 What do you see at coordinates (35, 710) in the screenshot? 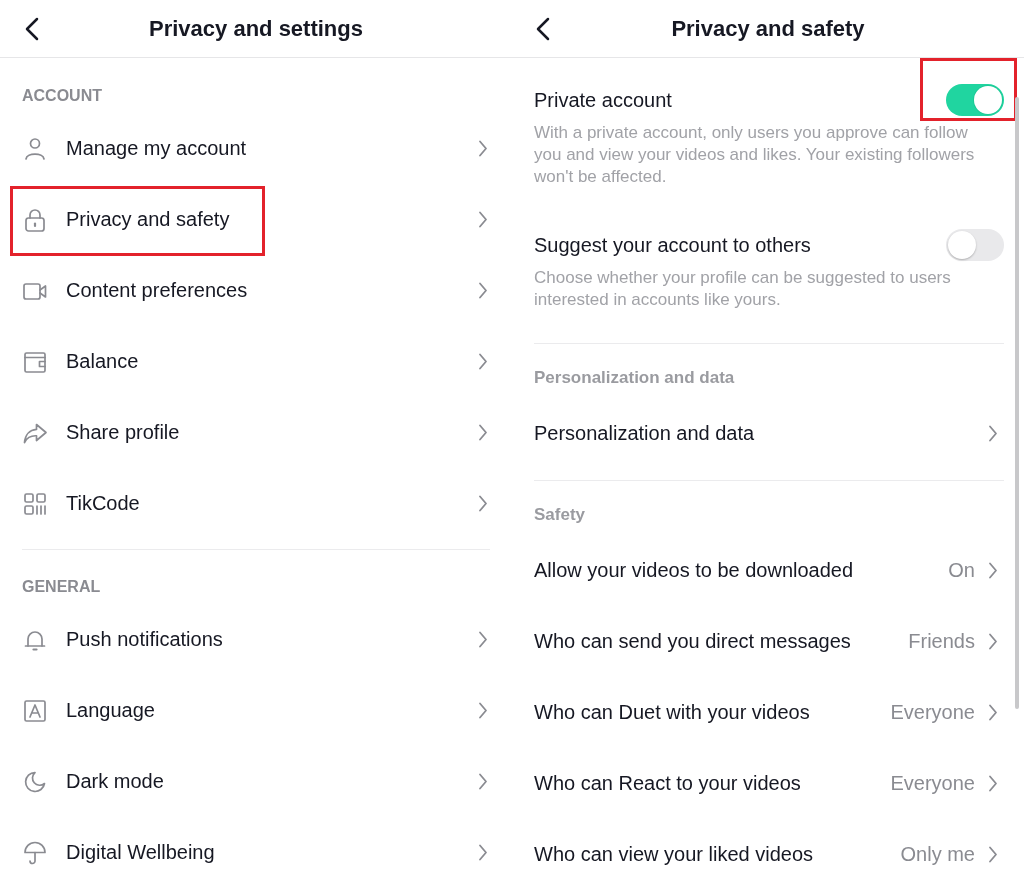
I see `letter-a-icon` at bounding box center [35, 710].